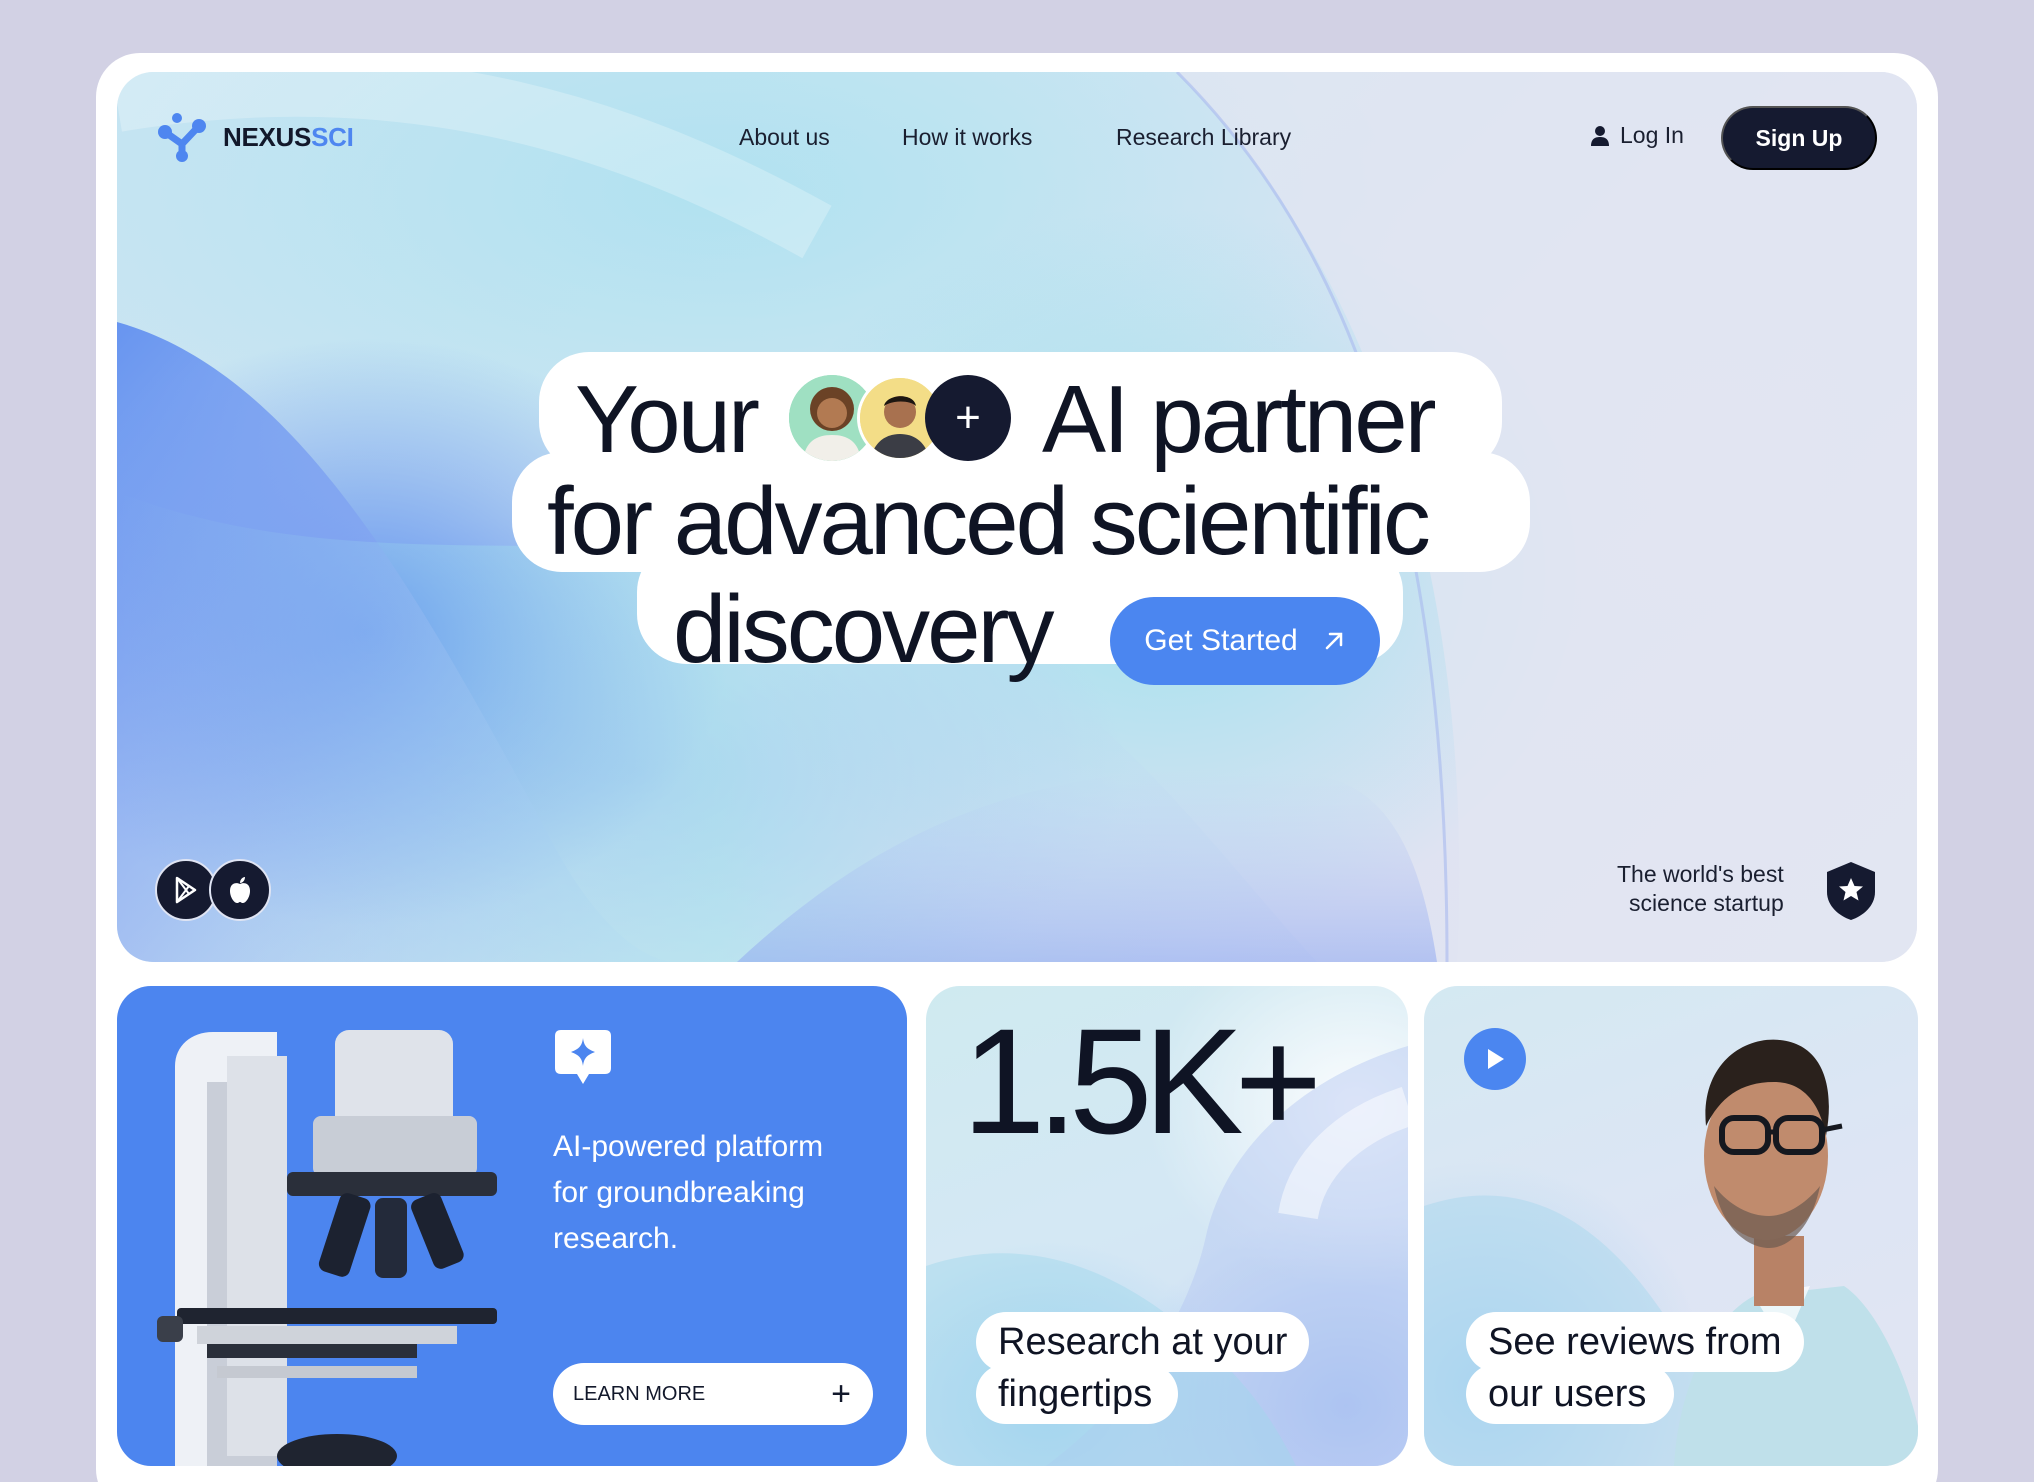  Describe the element at coordinates (288, 136) in the screenshot. I see `brand-name: NEXUSSCI` at that location.